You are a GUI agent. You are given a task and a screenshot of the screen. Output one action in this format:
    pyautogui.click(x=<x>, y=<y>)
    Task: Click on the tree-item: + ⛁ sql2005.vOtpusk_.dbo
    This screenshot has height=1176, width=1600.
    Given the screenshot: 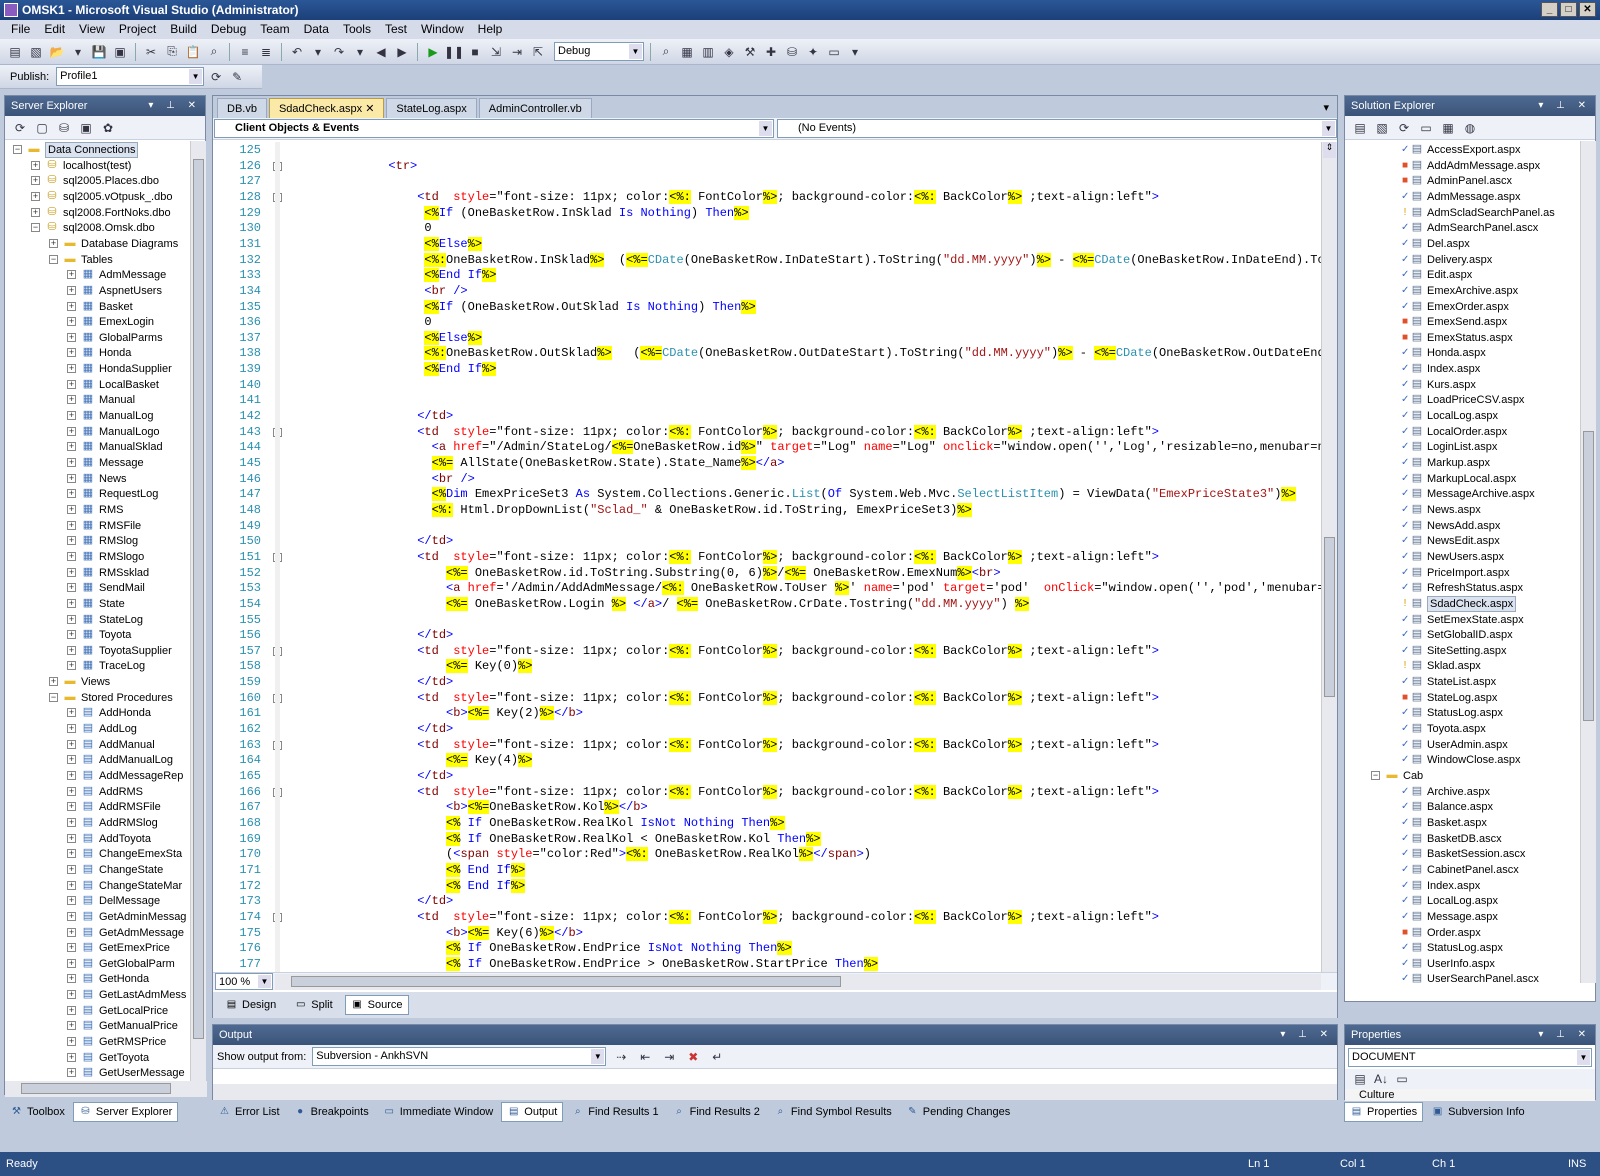 What is the action you would take?
    pyautogui.click(x=98, y=197)
    